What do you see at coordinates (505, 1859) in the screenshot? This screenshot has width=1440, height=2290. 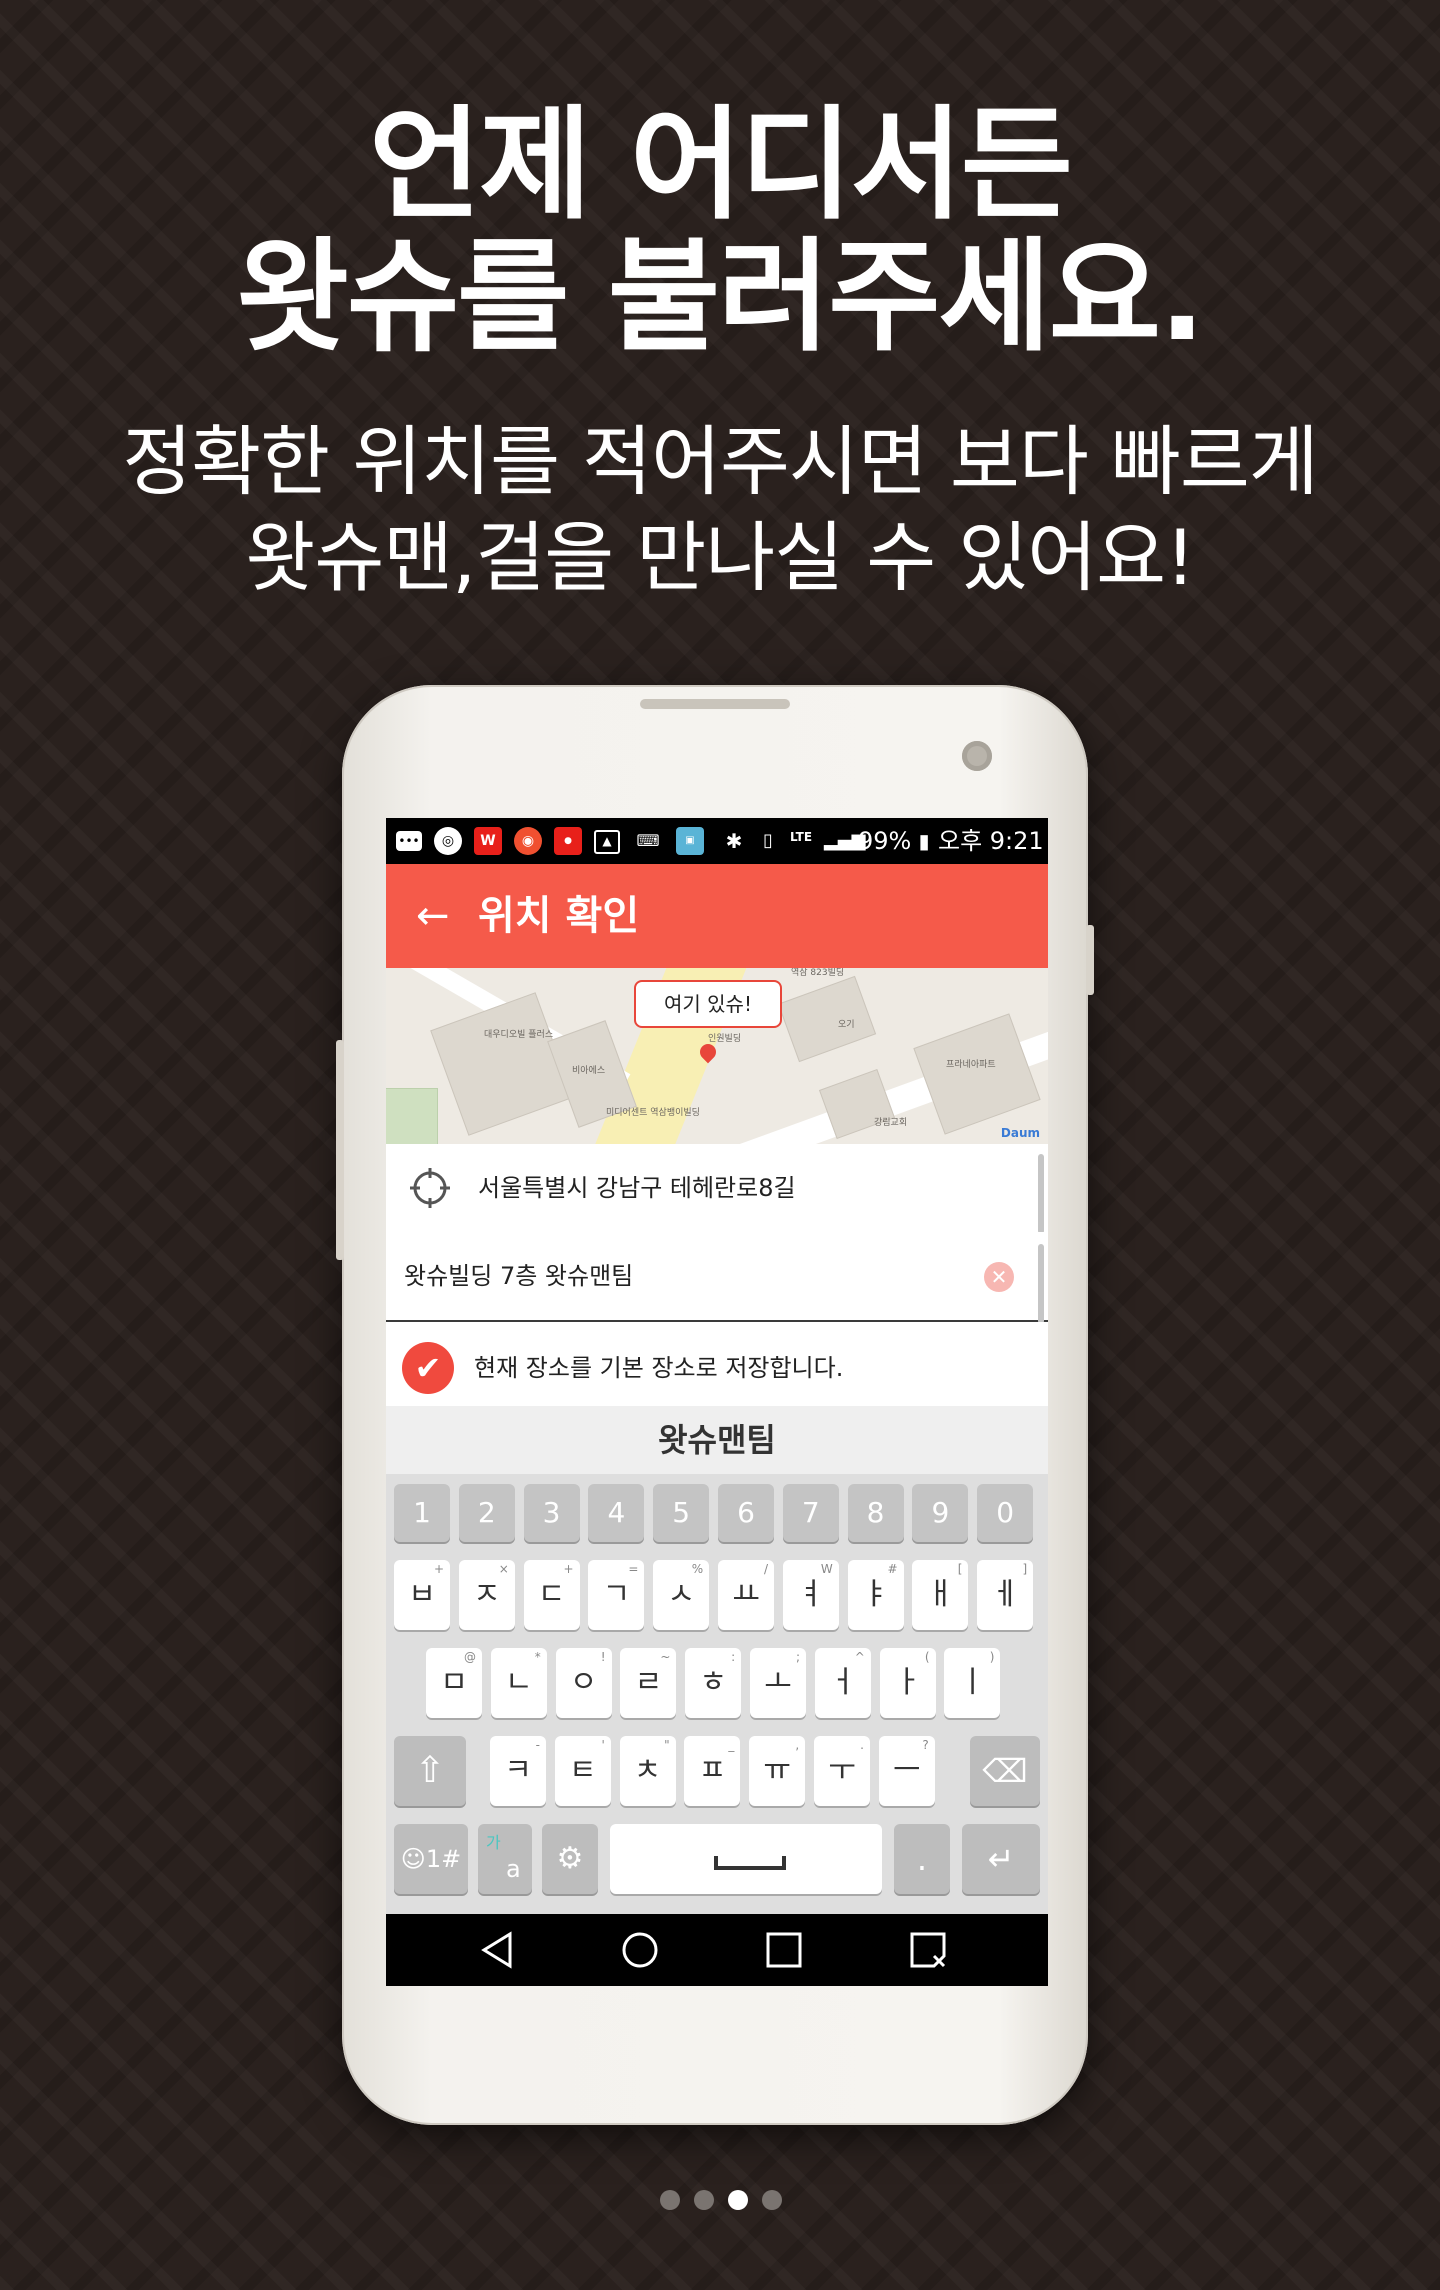 I see `language-switch-key: 가 a` at bounding box center [505, 1859].